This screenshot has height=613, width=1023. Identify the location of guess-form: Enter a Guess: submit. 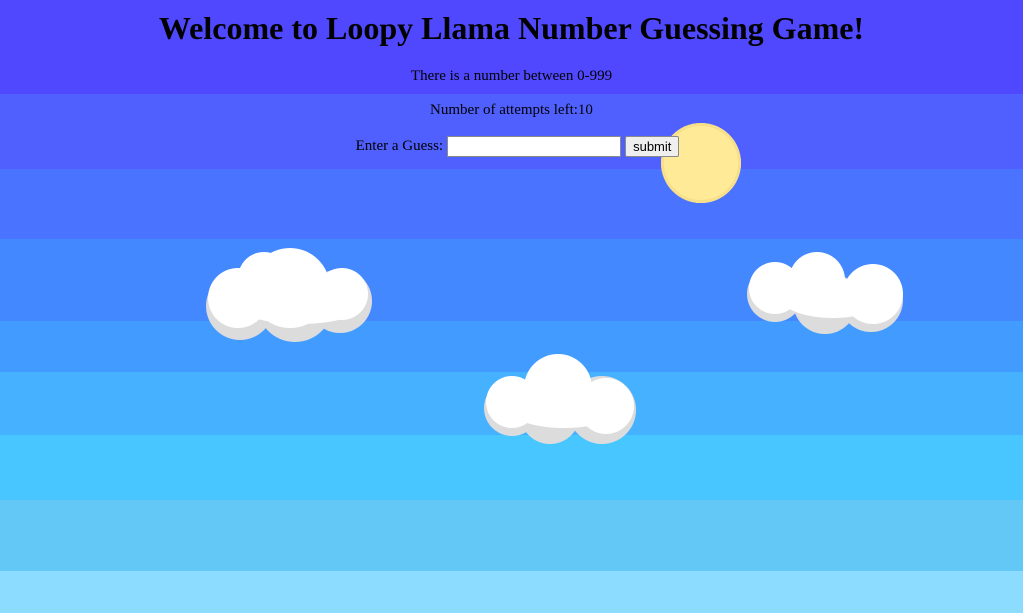
(517, 146).